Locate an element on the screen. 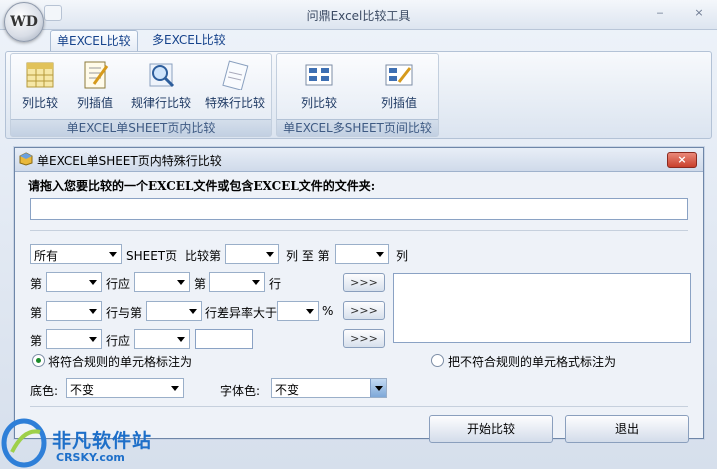 The image size is (717, 469). row2-more-button: >>> is located at coordinates (364, 282).